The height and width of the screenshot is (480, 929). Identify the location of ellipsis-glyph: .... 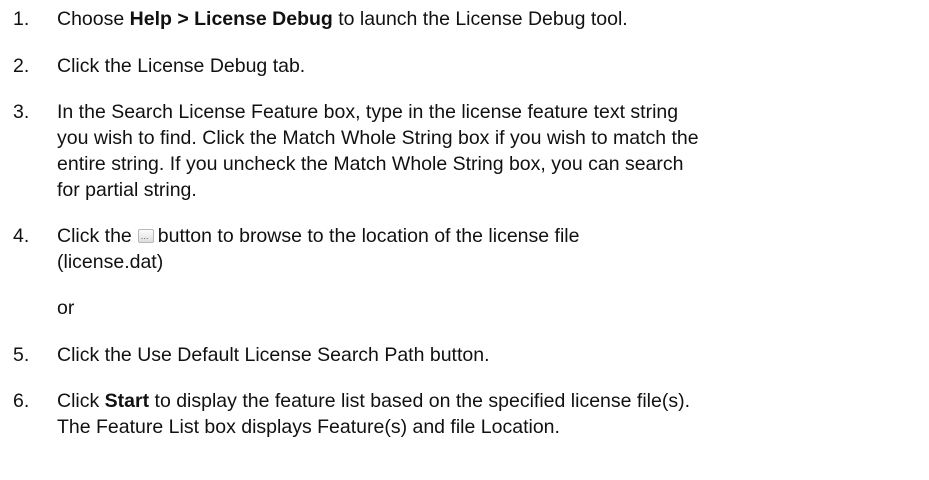
(144, 236).